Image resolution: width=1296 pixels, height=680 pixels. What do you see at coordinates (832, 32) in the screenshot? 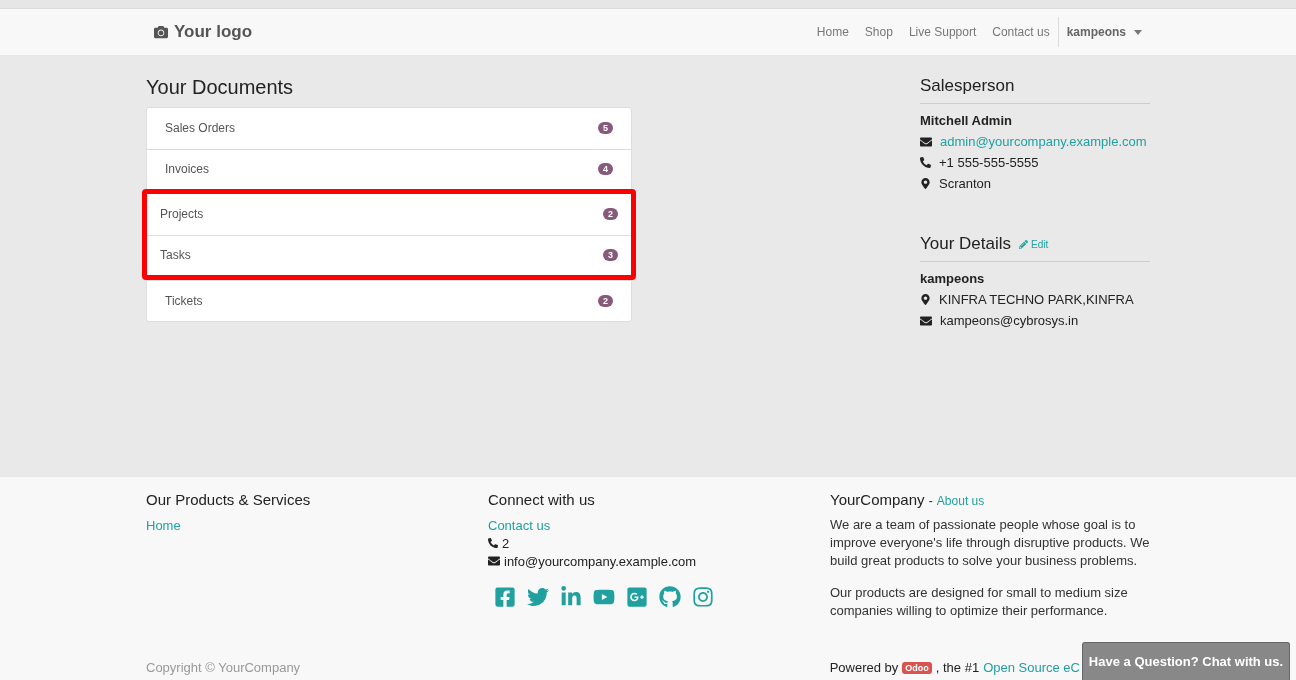
I see `nav-link: Home` at bounding box center [832, 32].